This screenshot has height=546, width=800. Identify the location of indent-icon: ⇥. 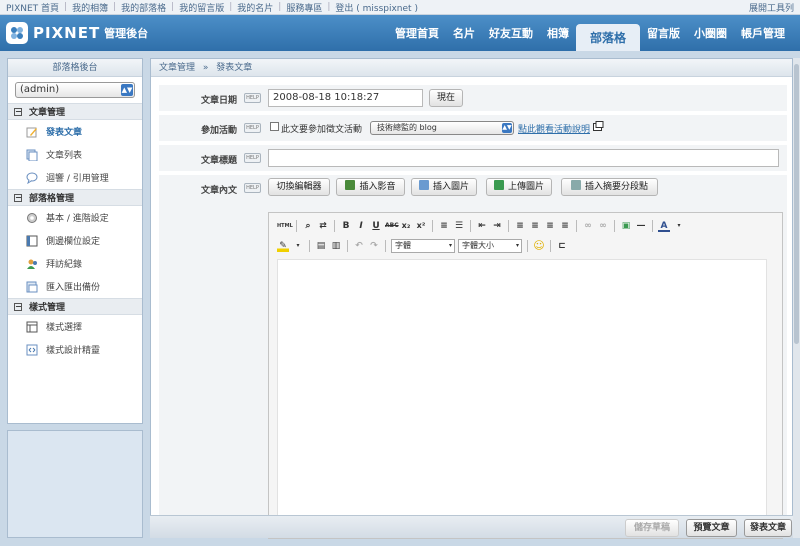
(497, 226).